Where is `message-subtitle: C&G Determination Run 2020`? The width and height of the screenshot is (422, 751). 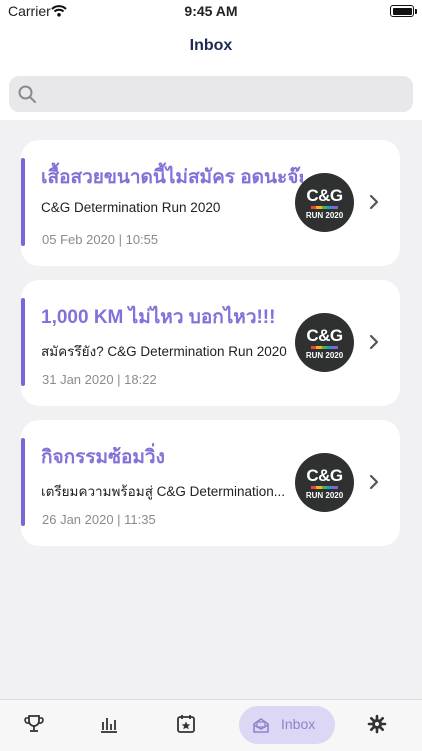
message-subtitle: C&G Determination Run 2020 is located at coordinates (131, 207).